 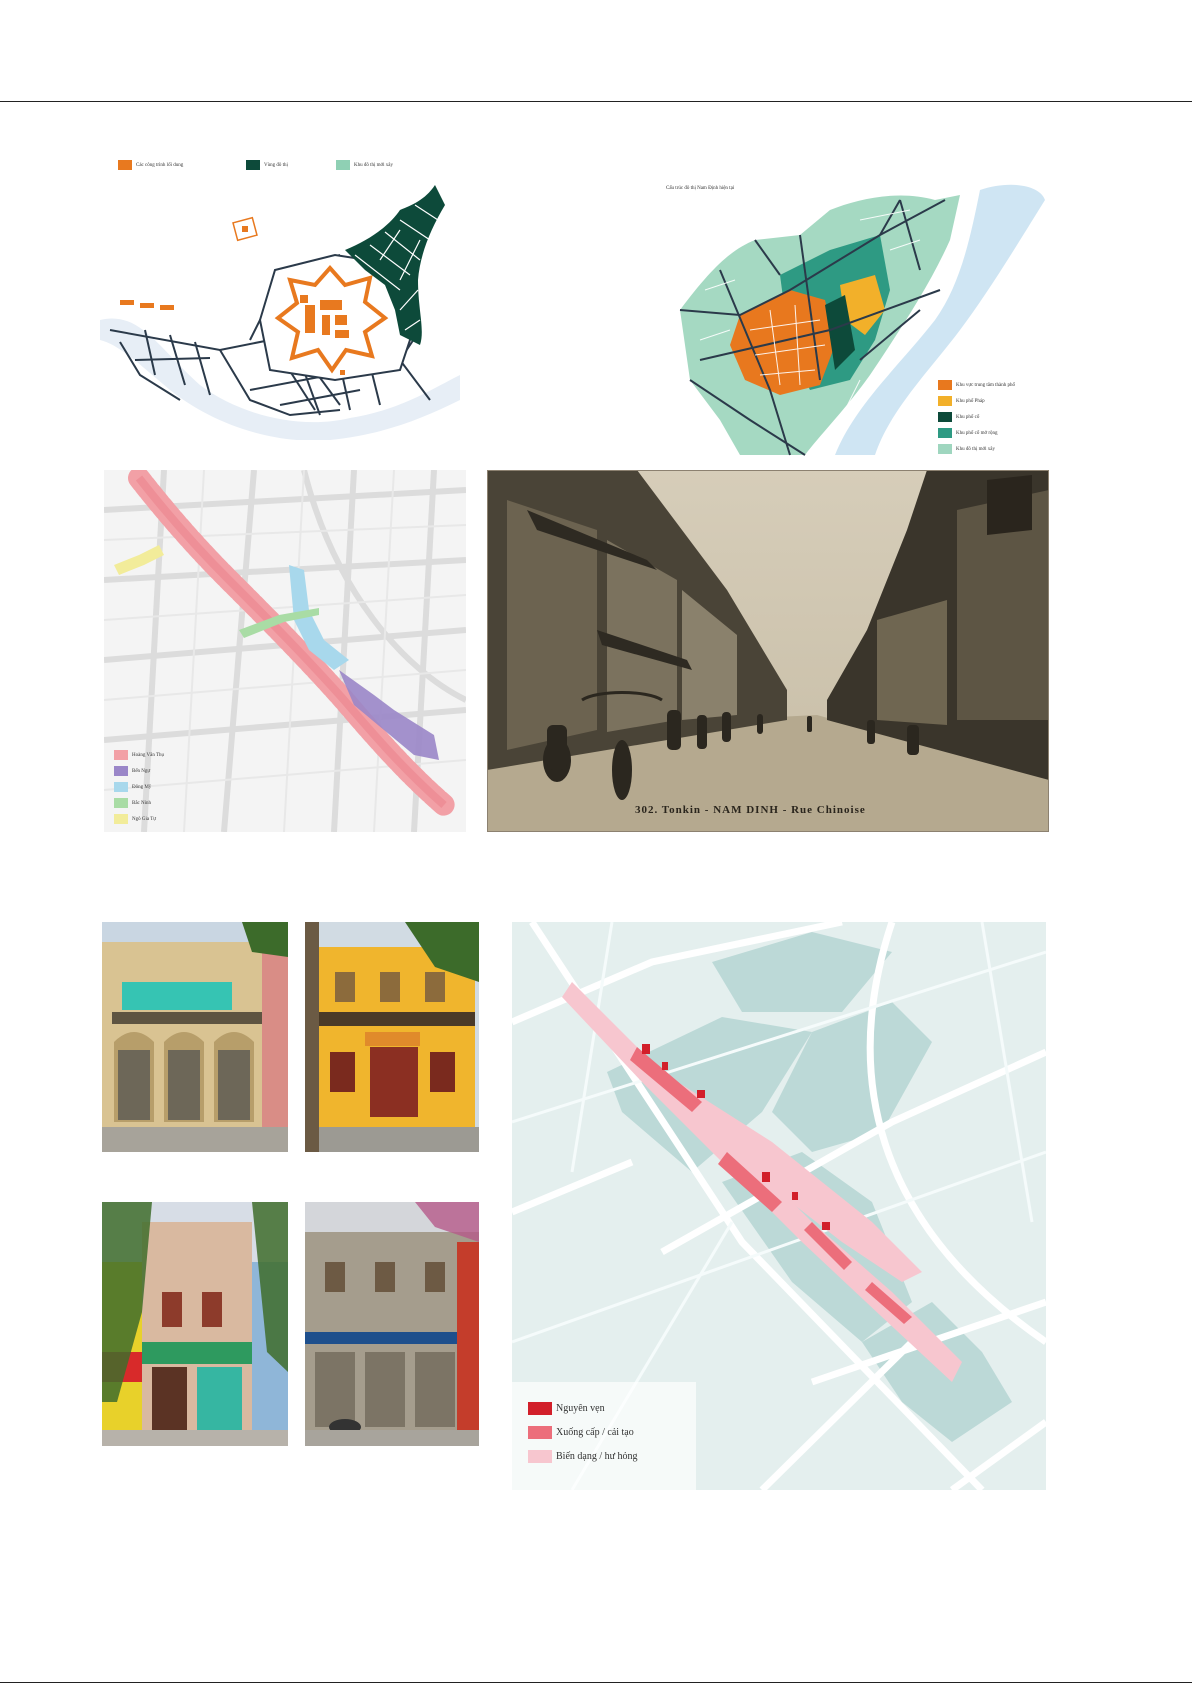 I want to click on legend-item: Nguyên vẹn, so click(x=566, y=1408).